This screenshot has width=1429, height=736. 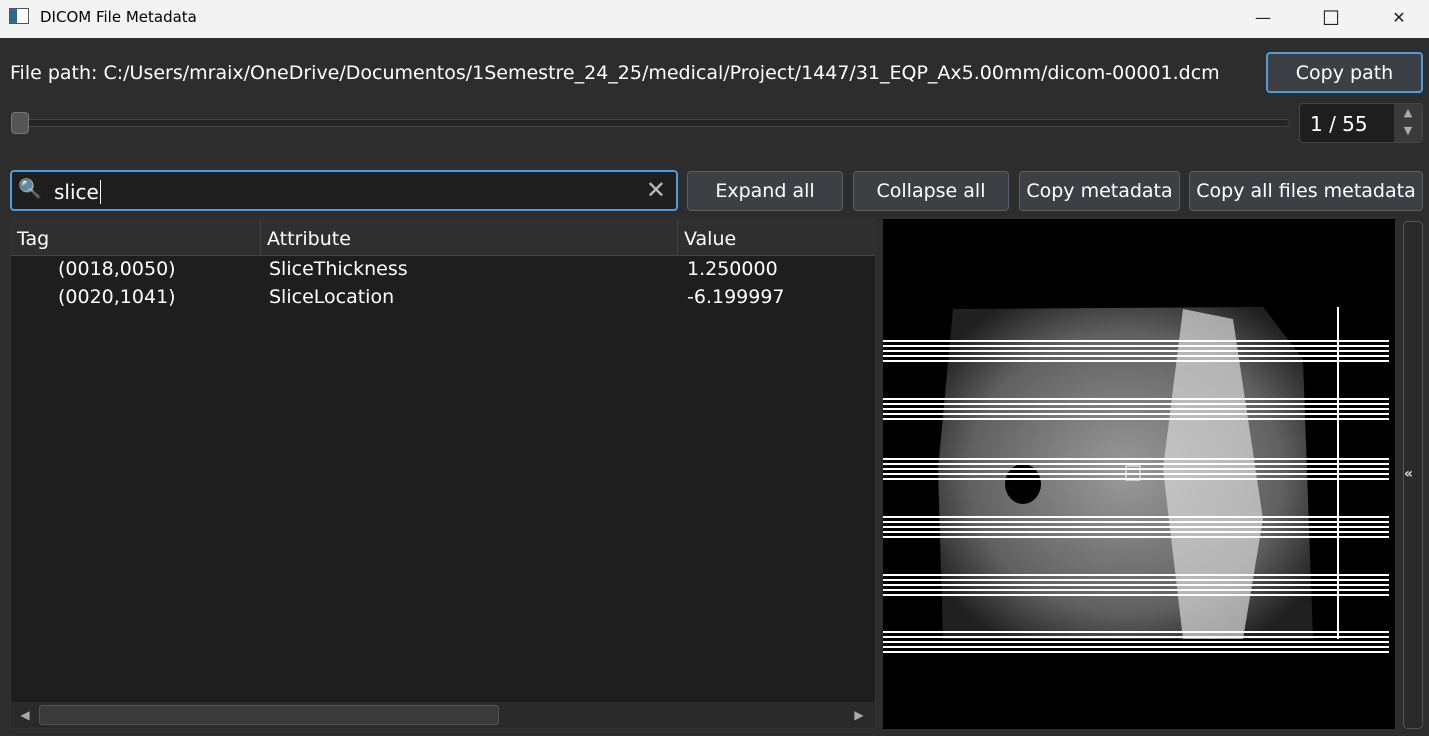 What do you see at coordinates (1331, 18) in the screenshot?
I see `maximize-button: ☐` at bounding box center [1331, 18].